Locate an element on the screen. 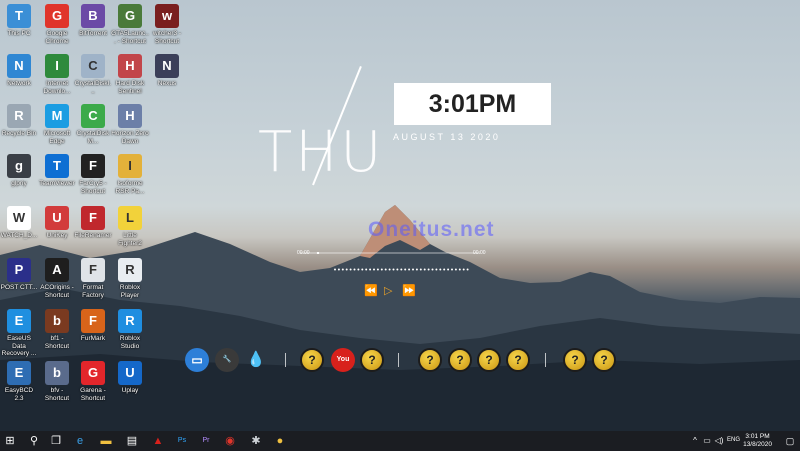 The height and width of the screenshot is (451, 800). desktop-icon: R Recycle Bin is located at coordinates (19, 121).